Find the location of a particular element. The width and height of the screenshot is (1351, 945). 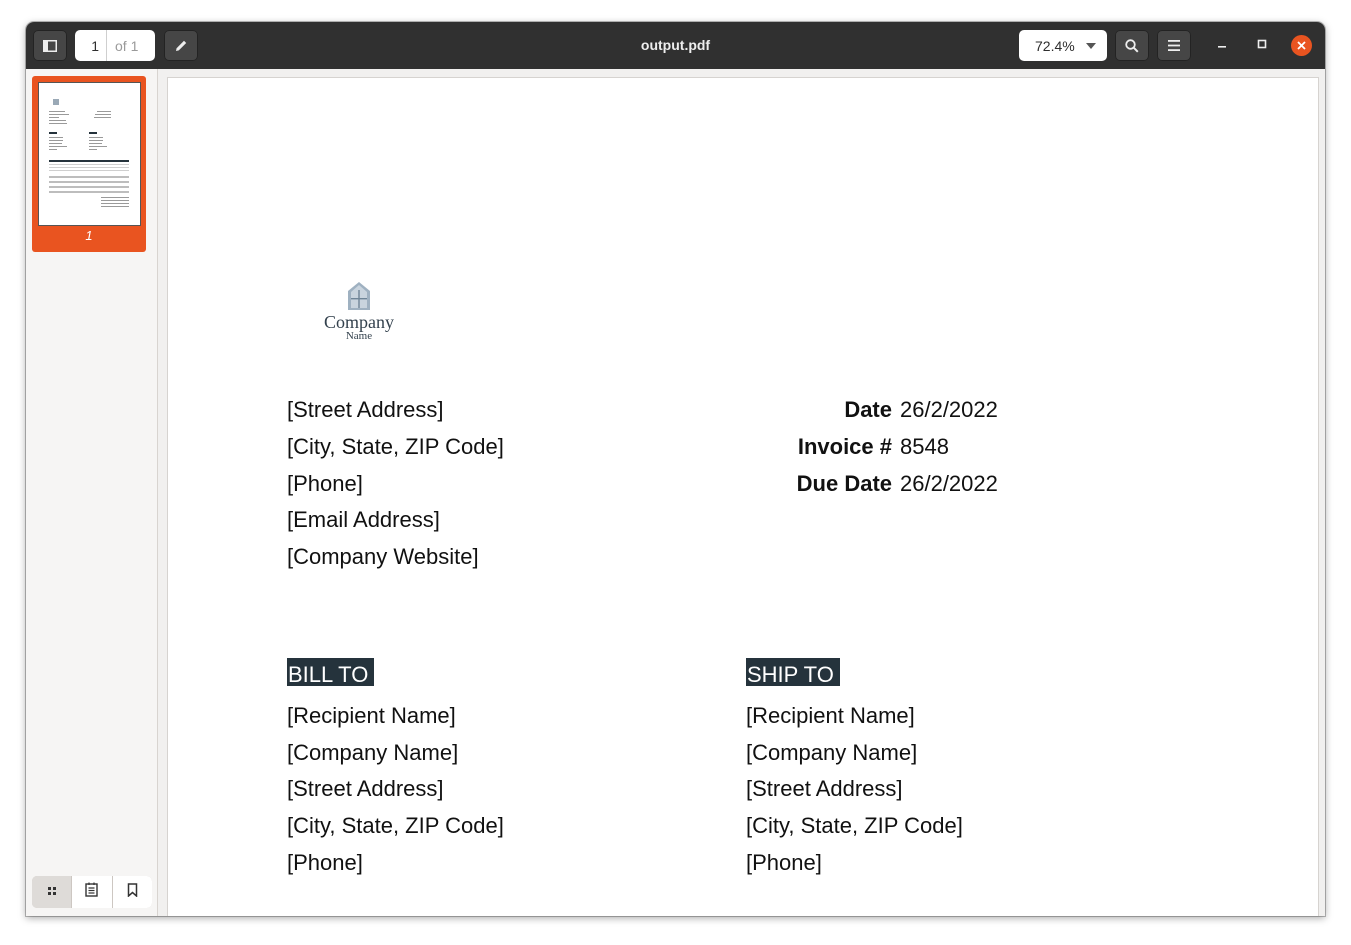

bookmark-icon is located at coordinates (132, 892).